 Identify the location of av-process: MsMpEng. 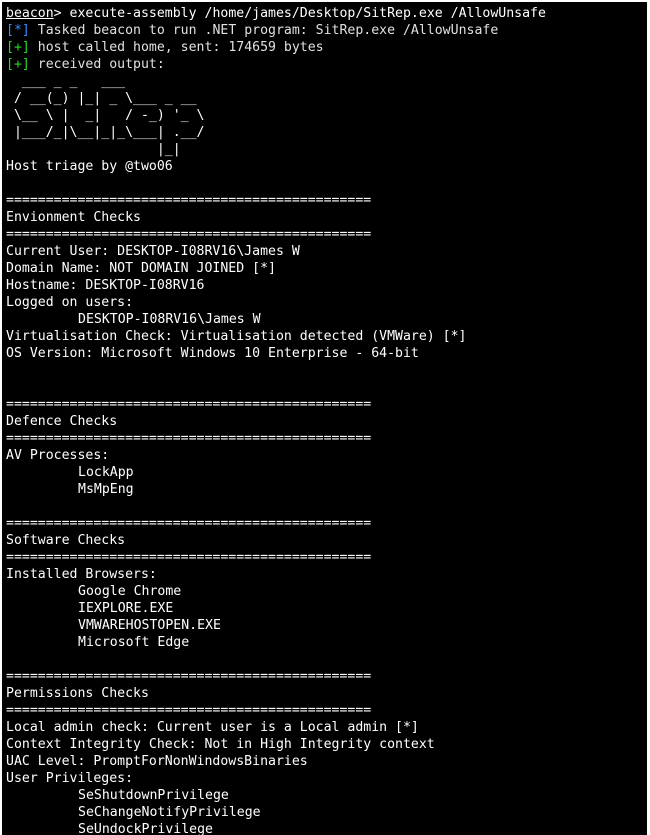
(106, 489).